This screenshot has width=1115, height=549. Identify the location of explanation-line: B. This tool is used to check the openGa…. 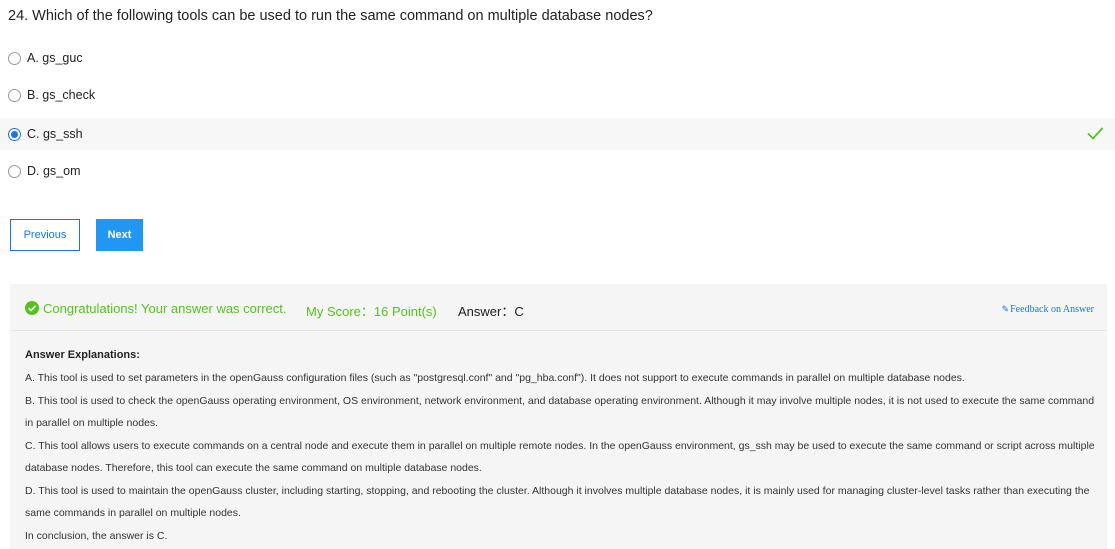
(560, 412).